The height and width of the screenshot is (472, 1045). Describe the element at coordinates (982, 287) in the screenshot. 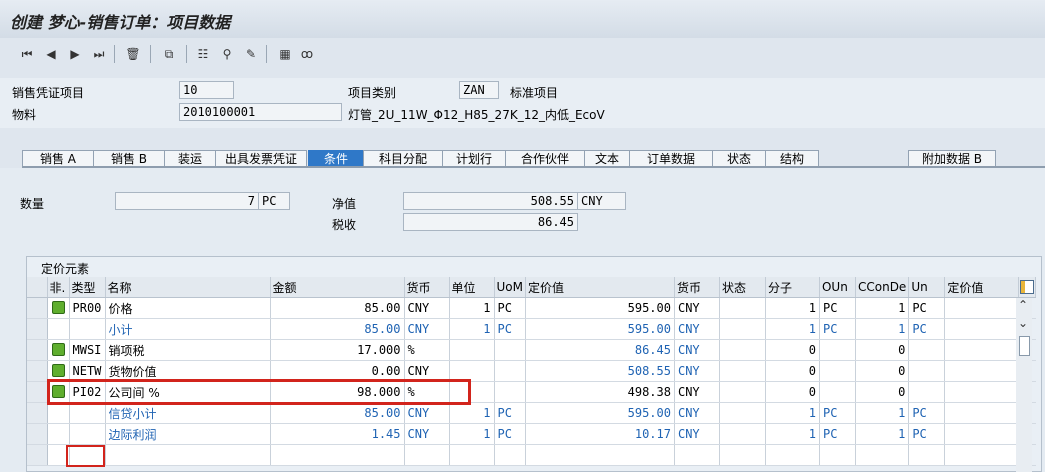

I see `col-condition-value-2: 定价值` at that location.